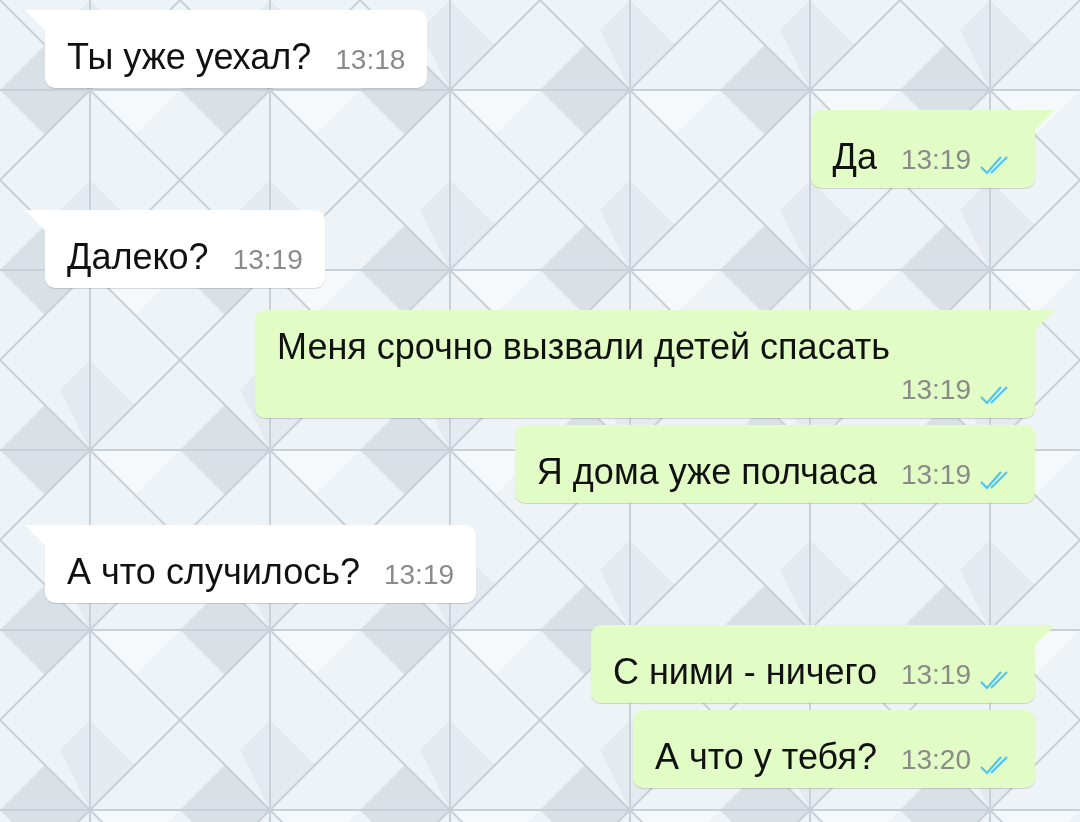 The height and width of the screenshot is (822, 1080). I want to click on message-time: 13:20, so click(935, 760).